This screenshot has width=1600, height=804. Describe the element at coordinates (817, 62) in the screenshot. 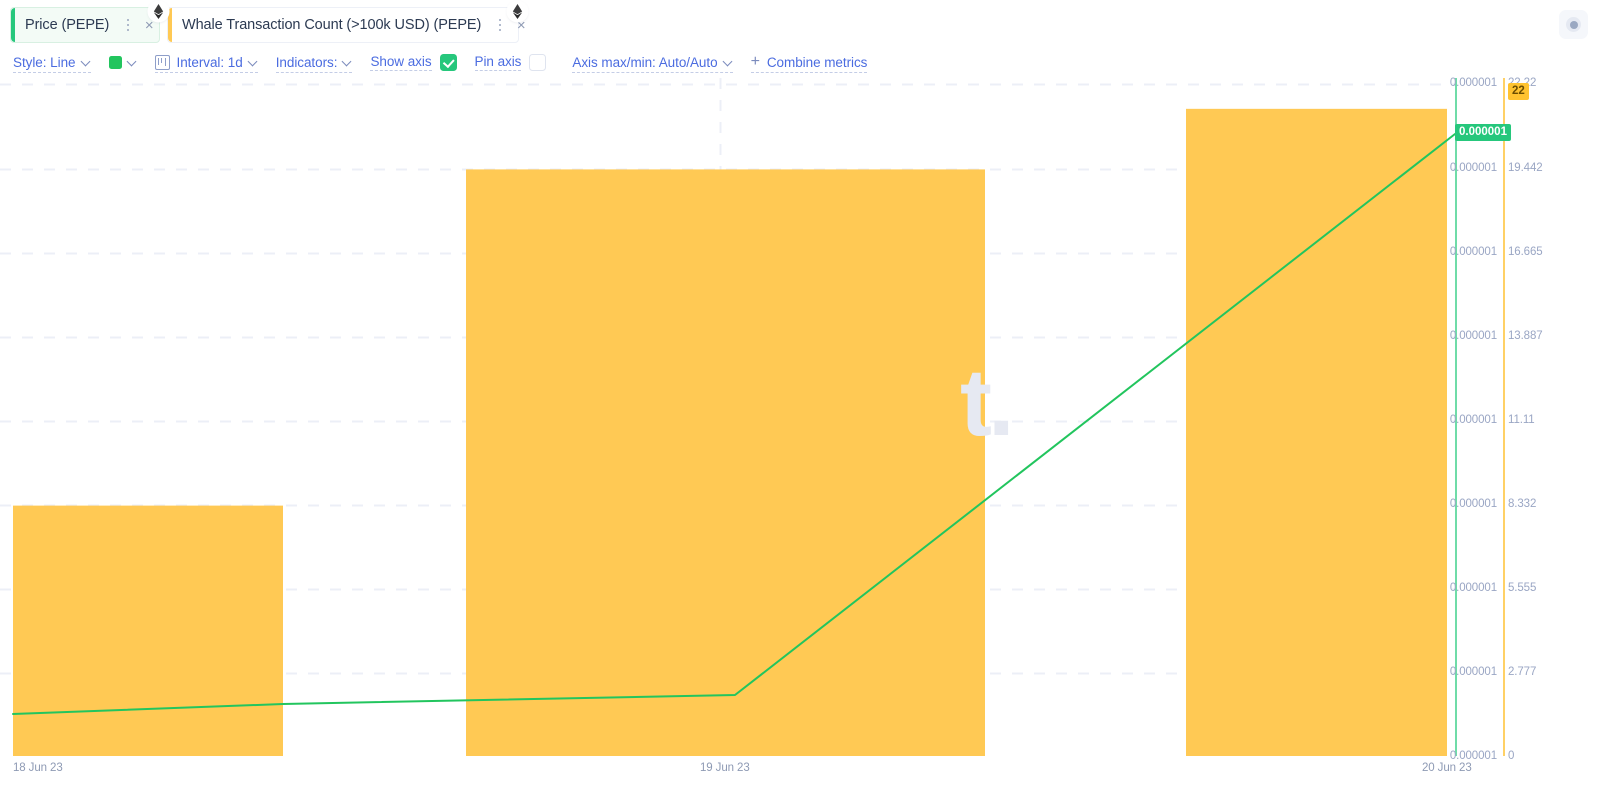

I see `combine-metrics-label: Combine metrics` at that location.